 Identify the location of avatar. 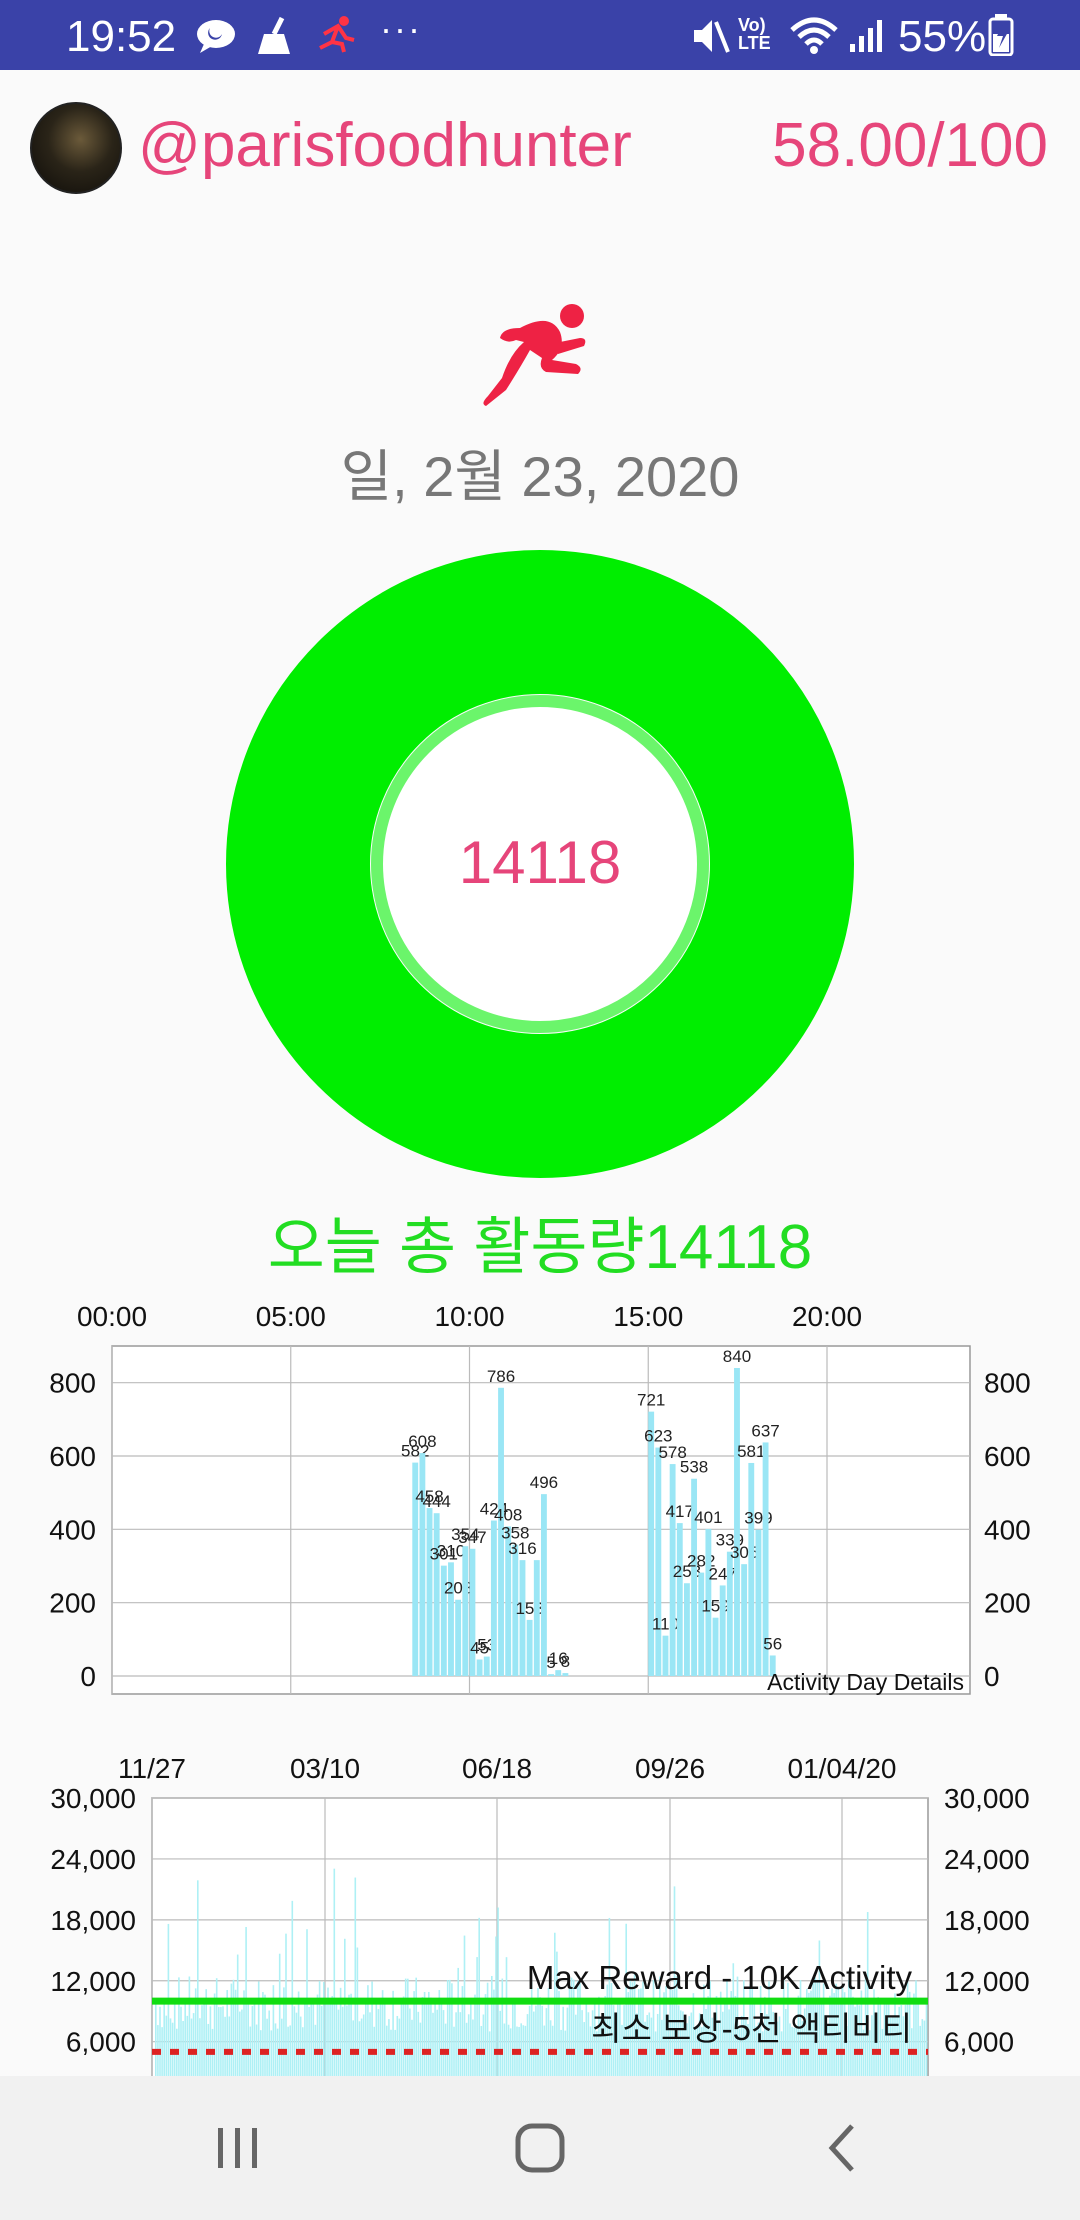
(76, 148).